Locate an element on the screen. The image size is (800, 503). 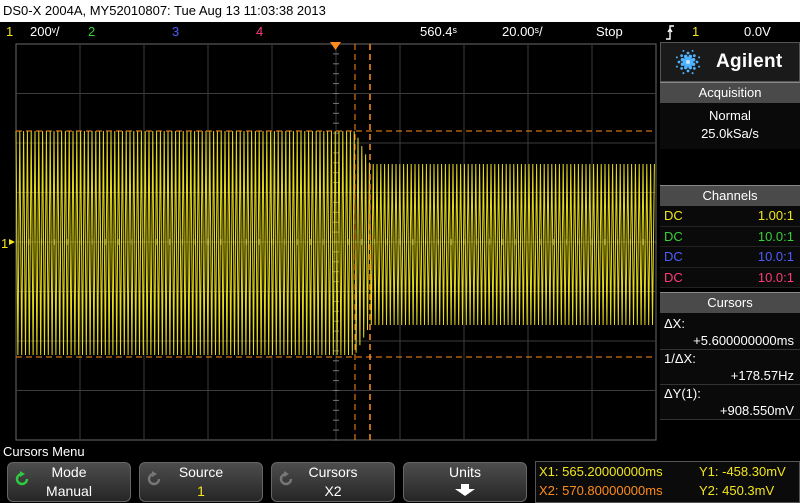
brand-logo: Agilent is located at coordinates (730, 62).